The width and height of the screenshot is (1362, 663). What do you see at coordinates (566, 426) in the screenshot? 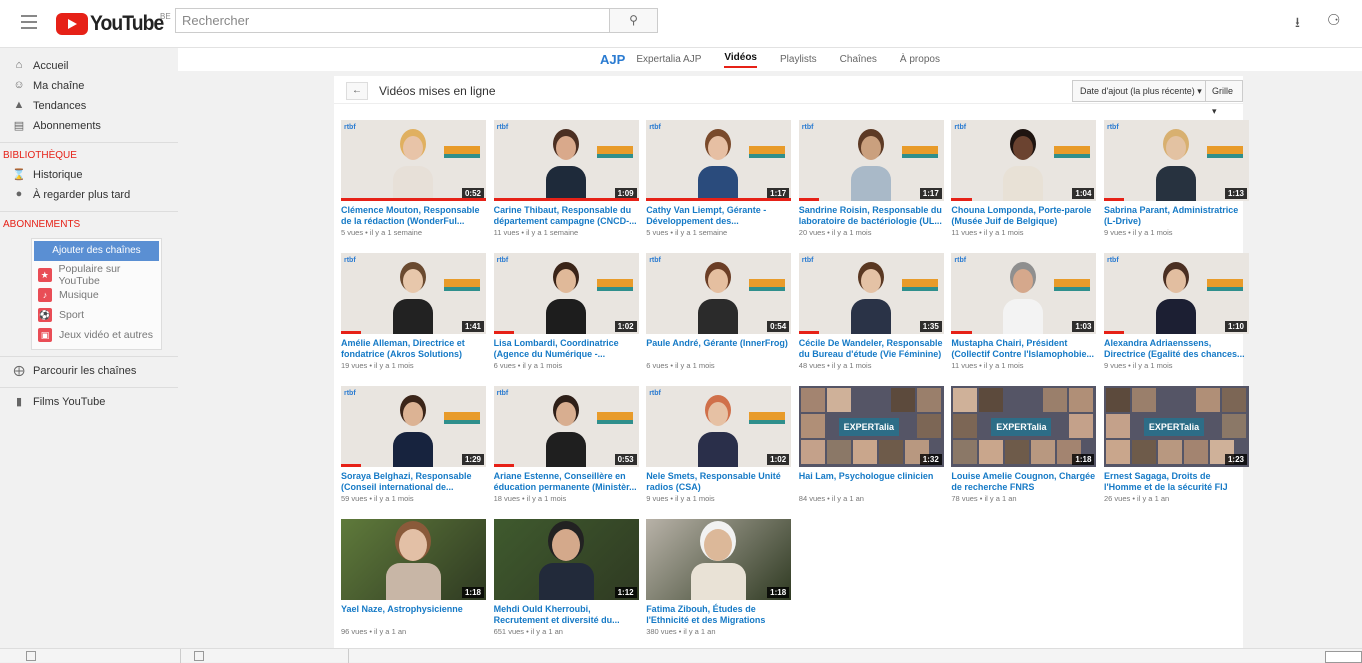
I see `video-thumbnail: rtbf 0:53` at bounding box center [566, 426].